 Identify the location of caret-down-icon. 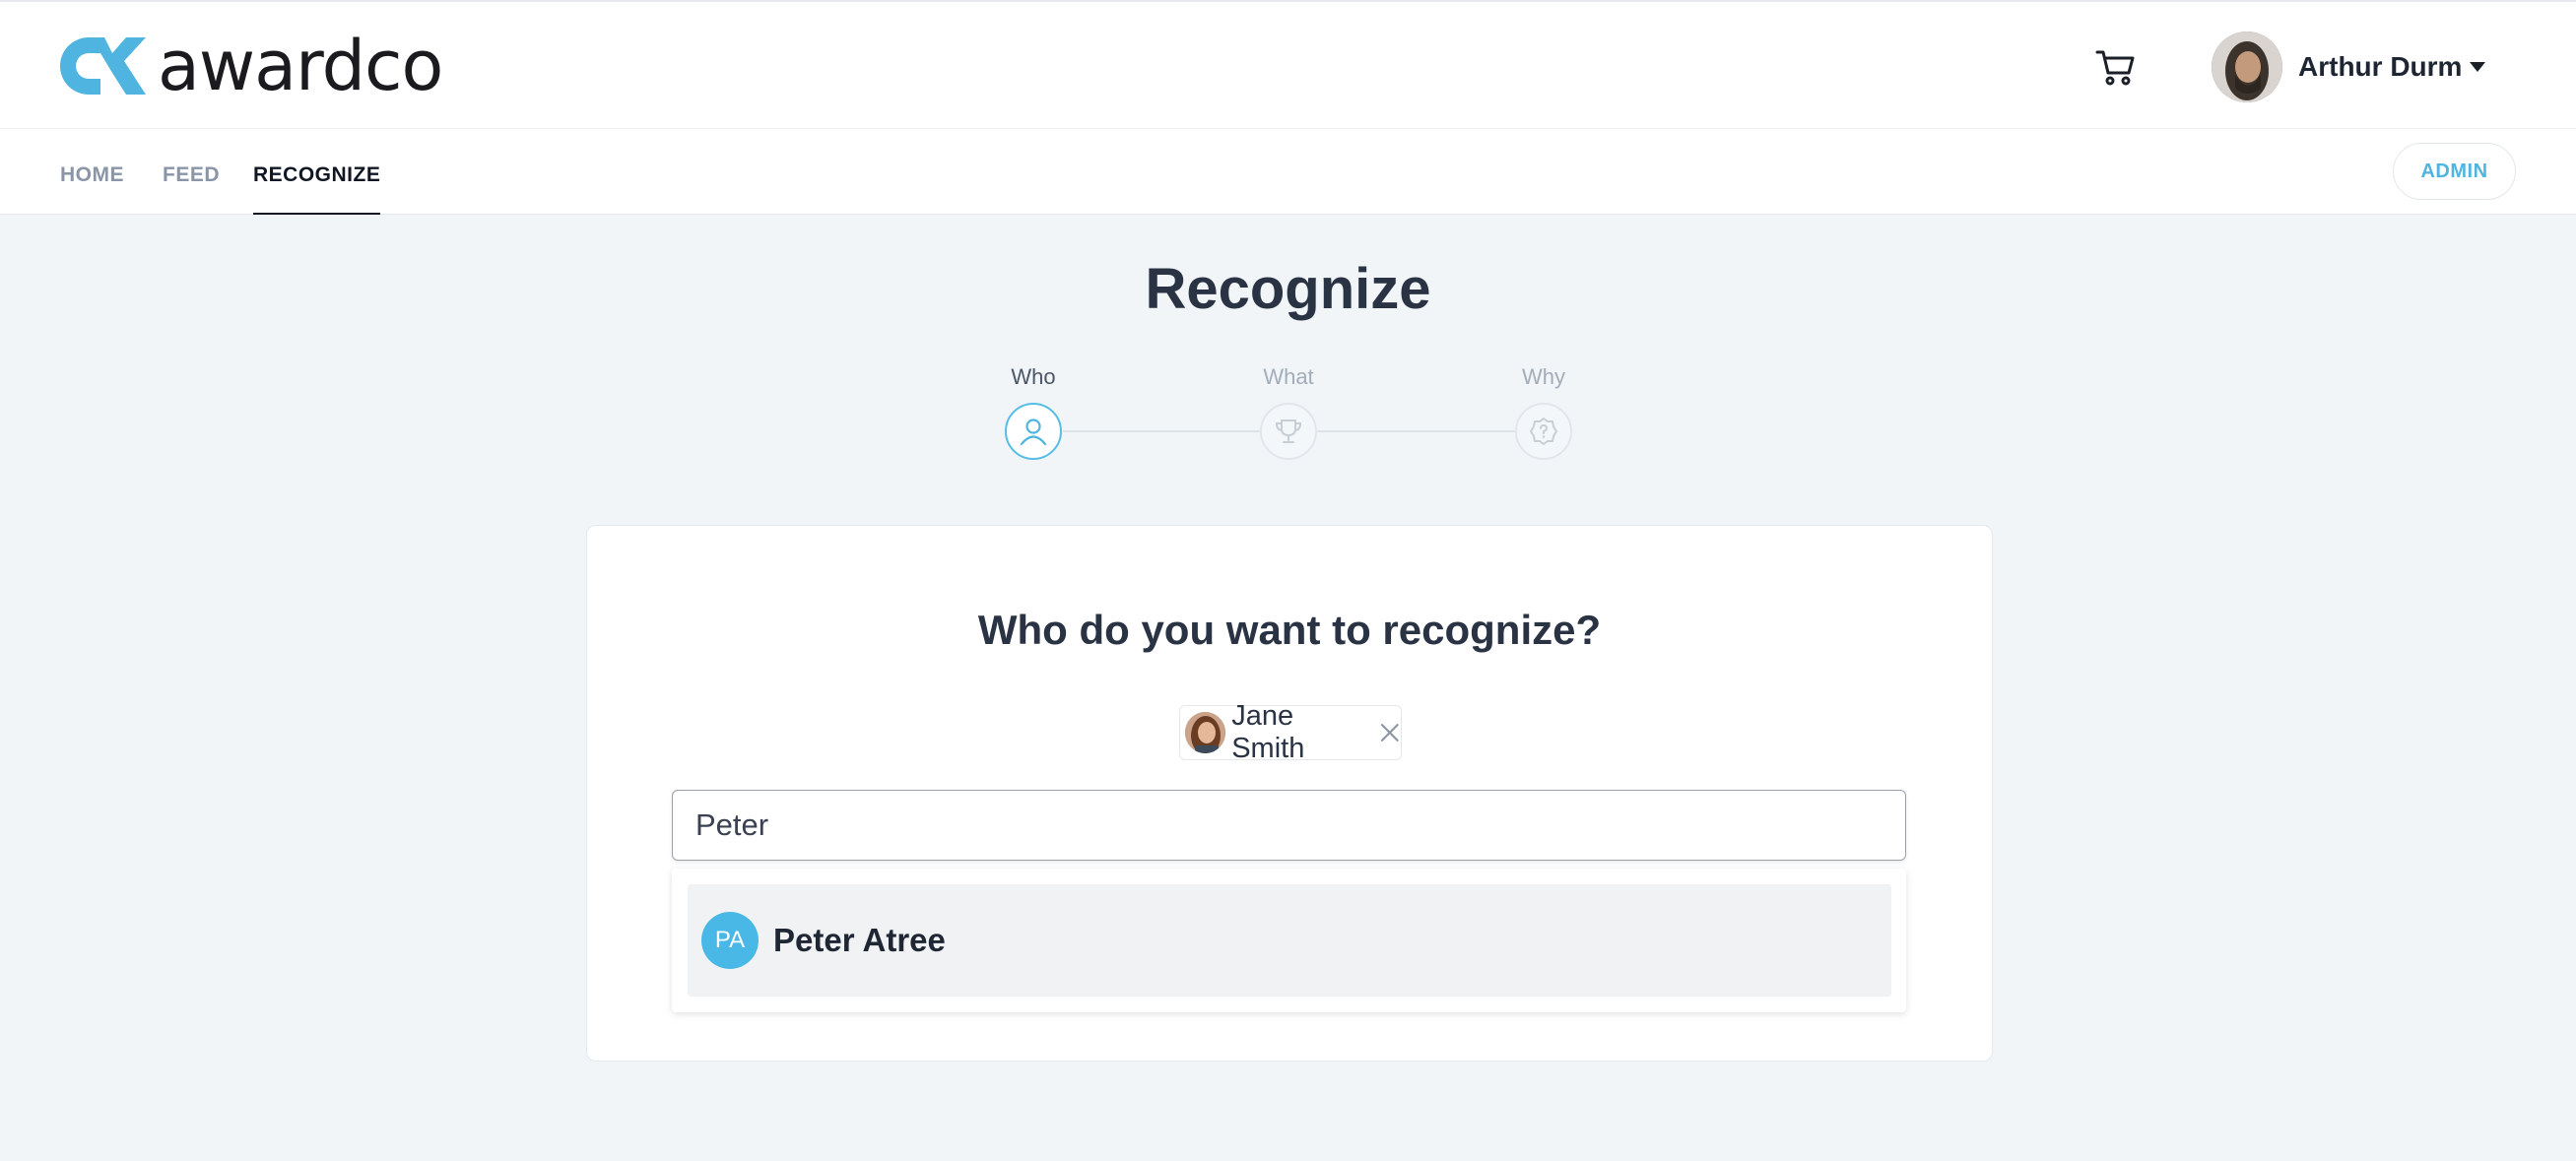
(2478, 67).